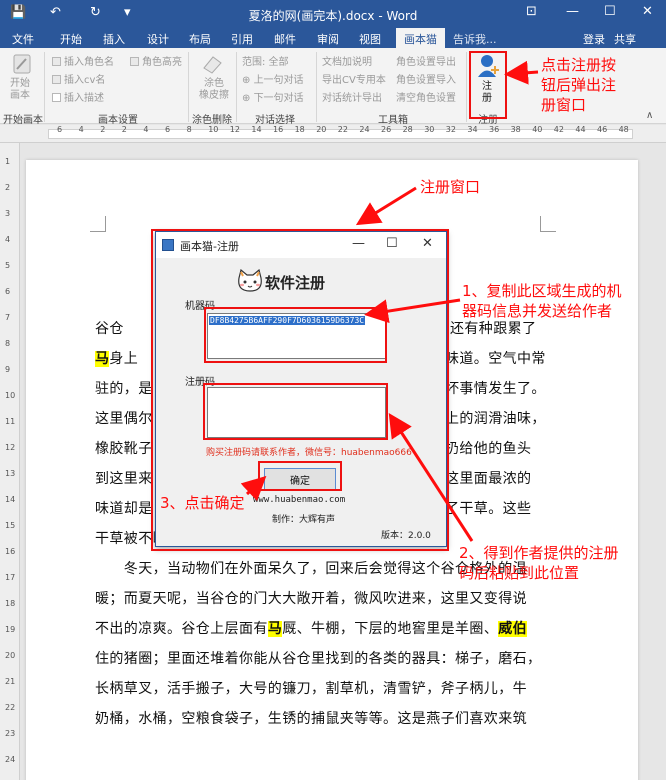 Image resolution: width=666 pixels, height=780 pixels. What do you see at coordinates (78, 96) in the screenshot?
I see `insert-description-checkbox: 插入描述` at bounding box center [78, 96].